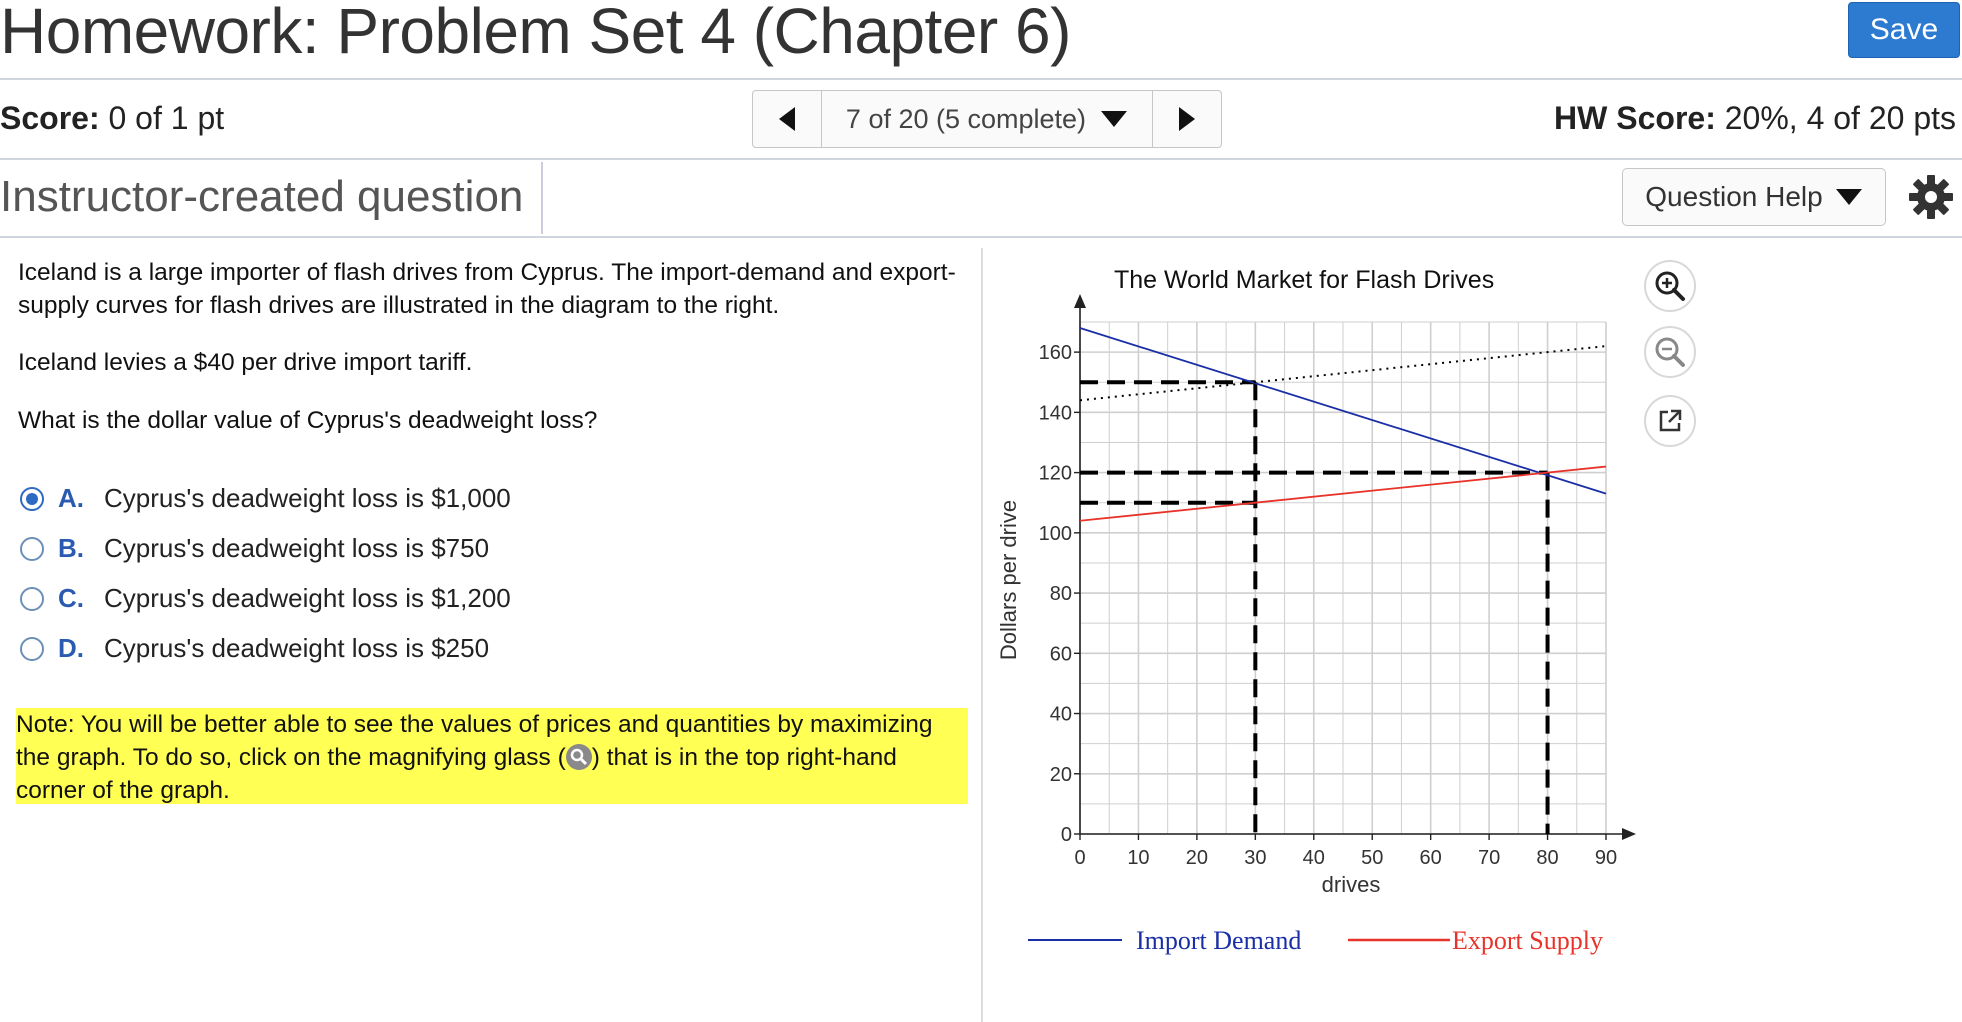 This screenshot has width=1962, height=1022. I want to click on y-axis-label: Dollars per drive, so click(1008, 580).